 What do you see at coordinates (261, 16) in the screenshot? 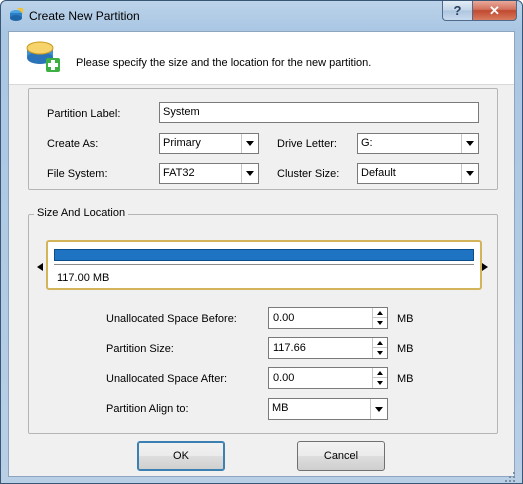
I see `title-bar: Create New Partition ? ✕` at bounding box center [261, 16].